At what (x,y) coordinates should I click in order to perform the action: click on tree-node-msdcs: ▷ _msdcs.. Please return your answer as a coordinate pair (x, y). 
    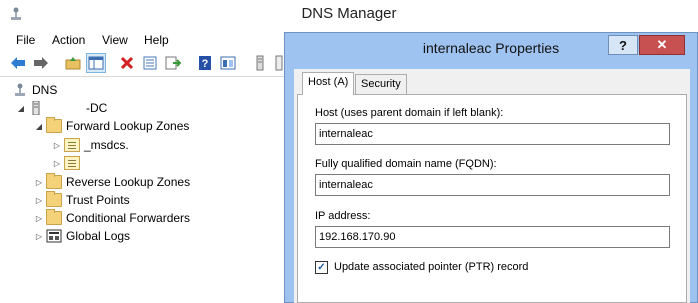
    Looking at the image, I should click on (90, 145).